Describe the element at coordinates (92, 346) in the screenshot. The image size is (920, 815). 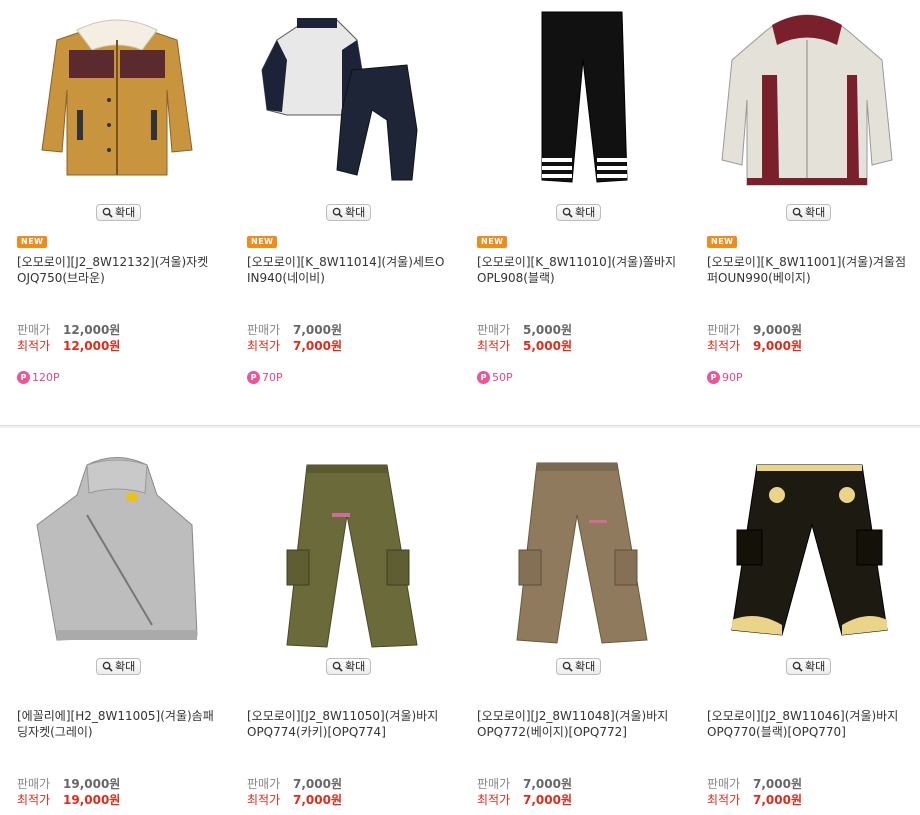
I see `best-price-value: 12,000원` at that location.